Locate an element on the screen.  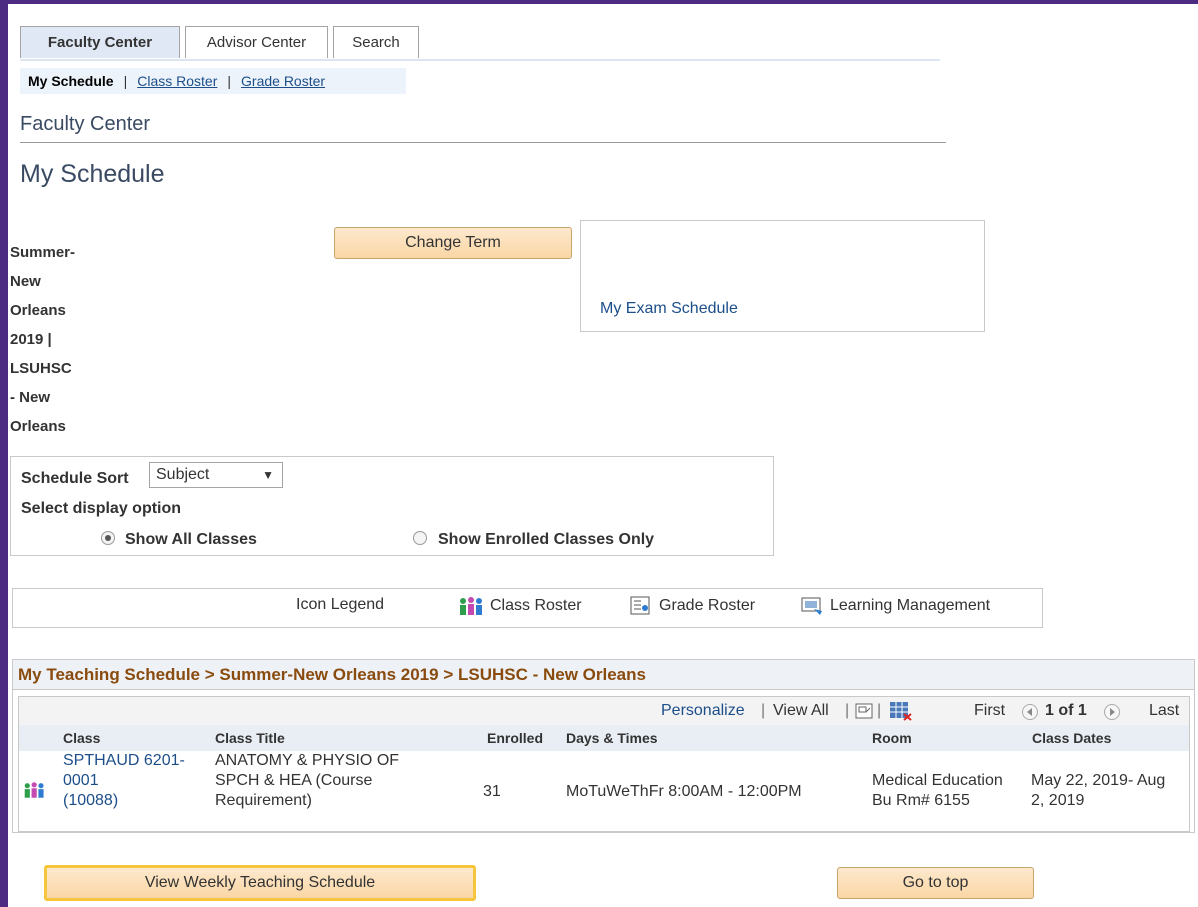
page-count: 1 of 1 is located at coordinates (1066, 710).